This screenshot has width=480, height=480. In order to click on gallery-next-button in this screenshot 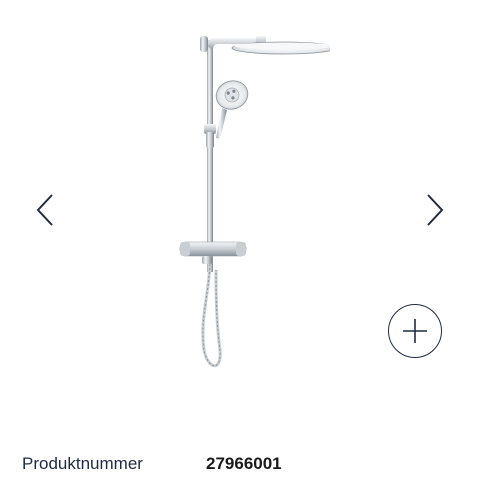, I will do `click(435, 210)`.